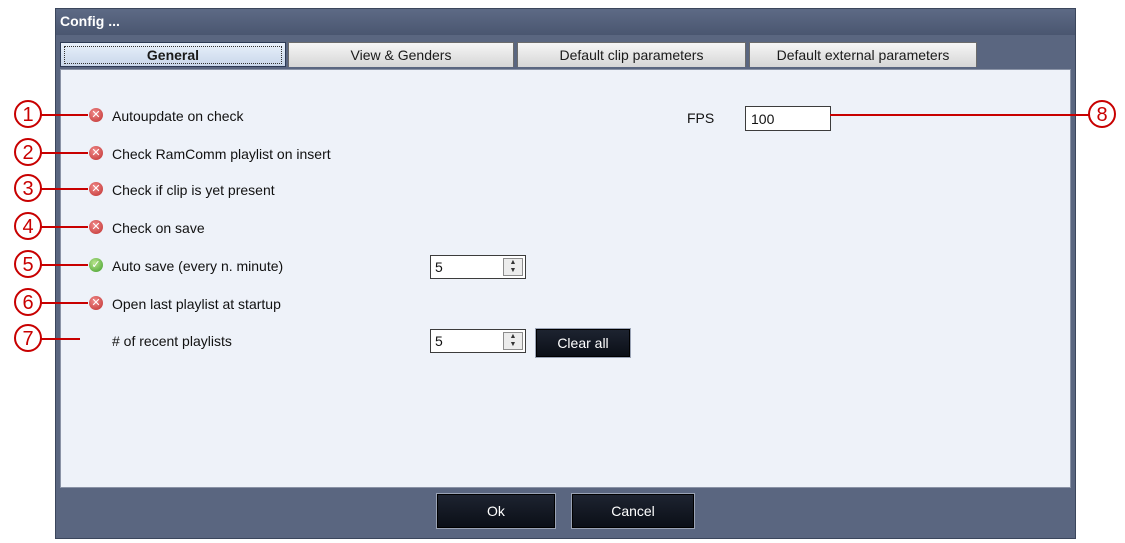 This screenshot has width=1125, height=543. Describe the element at coordinates (788, 118) in the screenshot. I see `fps-input: 100` at that location.